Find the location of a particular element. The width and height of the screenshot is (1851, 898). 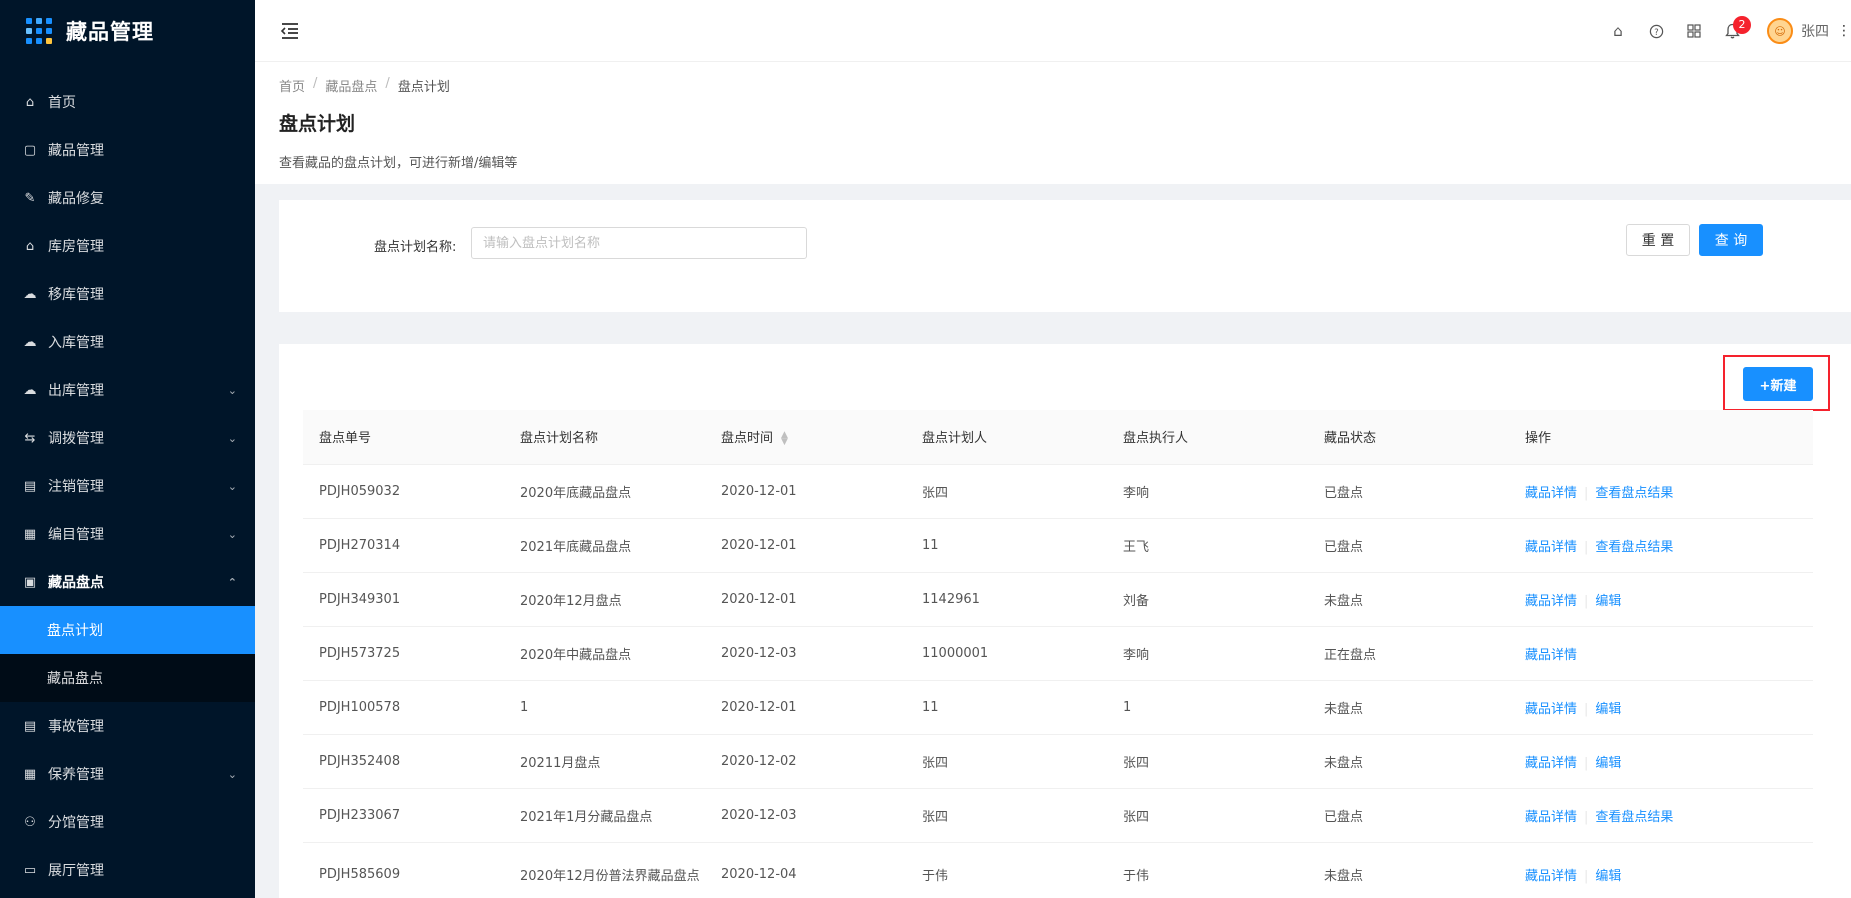

menu-fold-icon is located at coordinates (290, 31).